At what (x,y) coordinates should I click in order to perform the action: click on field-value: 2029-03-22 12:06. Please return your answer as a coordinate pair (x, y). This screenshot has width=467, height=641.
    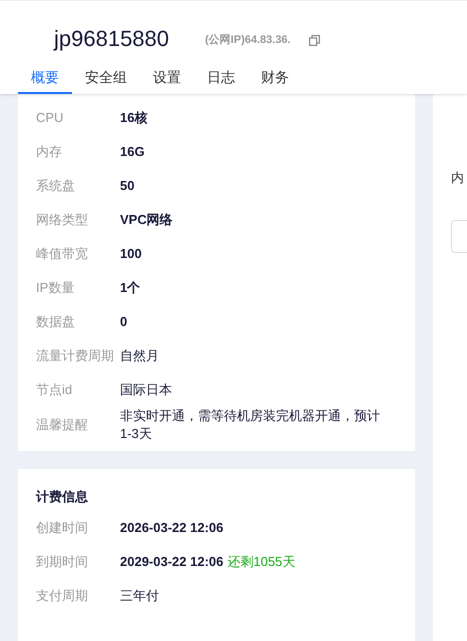
    Looking at the image, I should click on (172, 562).